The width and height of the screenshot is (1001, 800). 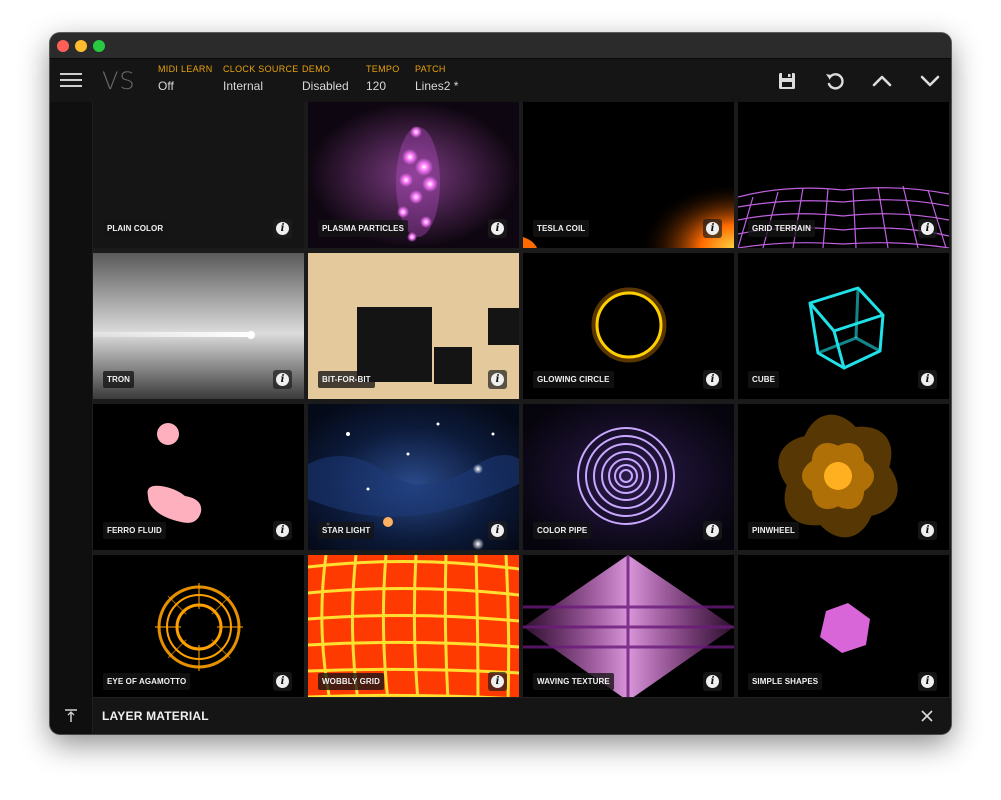 What do you see at coordinates (843, 175) in the screenshot?
I see `material-tile: GRID TERRAIN i` at bounding box center [843, 175].